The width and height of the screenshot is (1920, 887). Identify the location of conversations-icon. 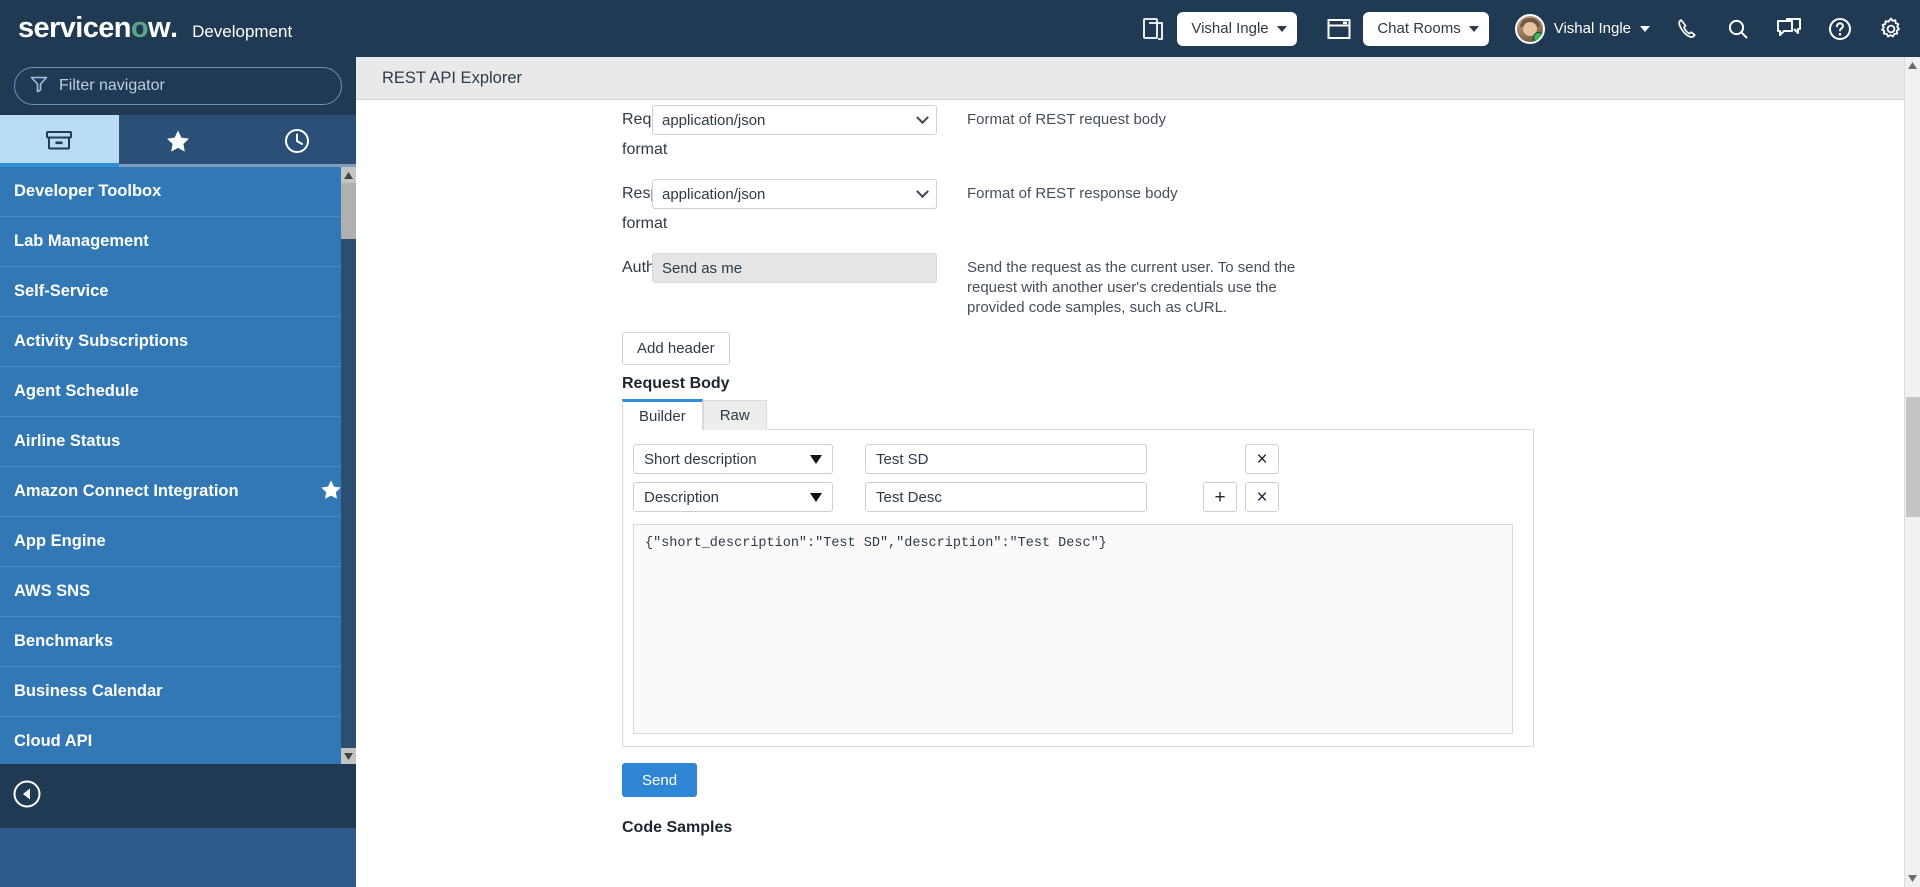
(1789, 29).